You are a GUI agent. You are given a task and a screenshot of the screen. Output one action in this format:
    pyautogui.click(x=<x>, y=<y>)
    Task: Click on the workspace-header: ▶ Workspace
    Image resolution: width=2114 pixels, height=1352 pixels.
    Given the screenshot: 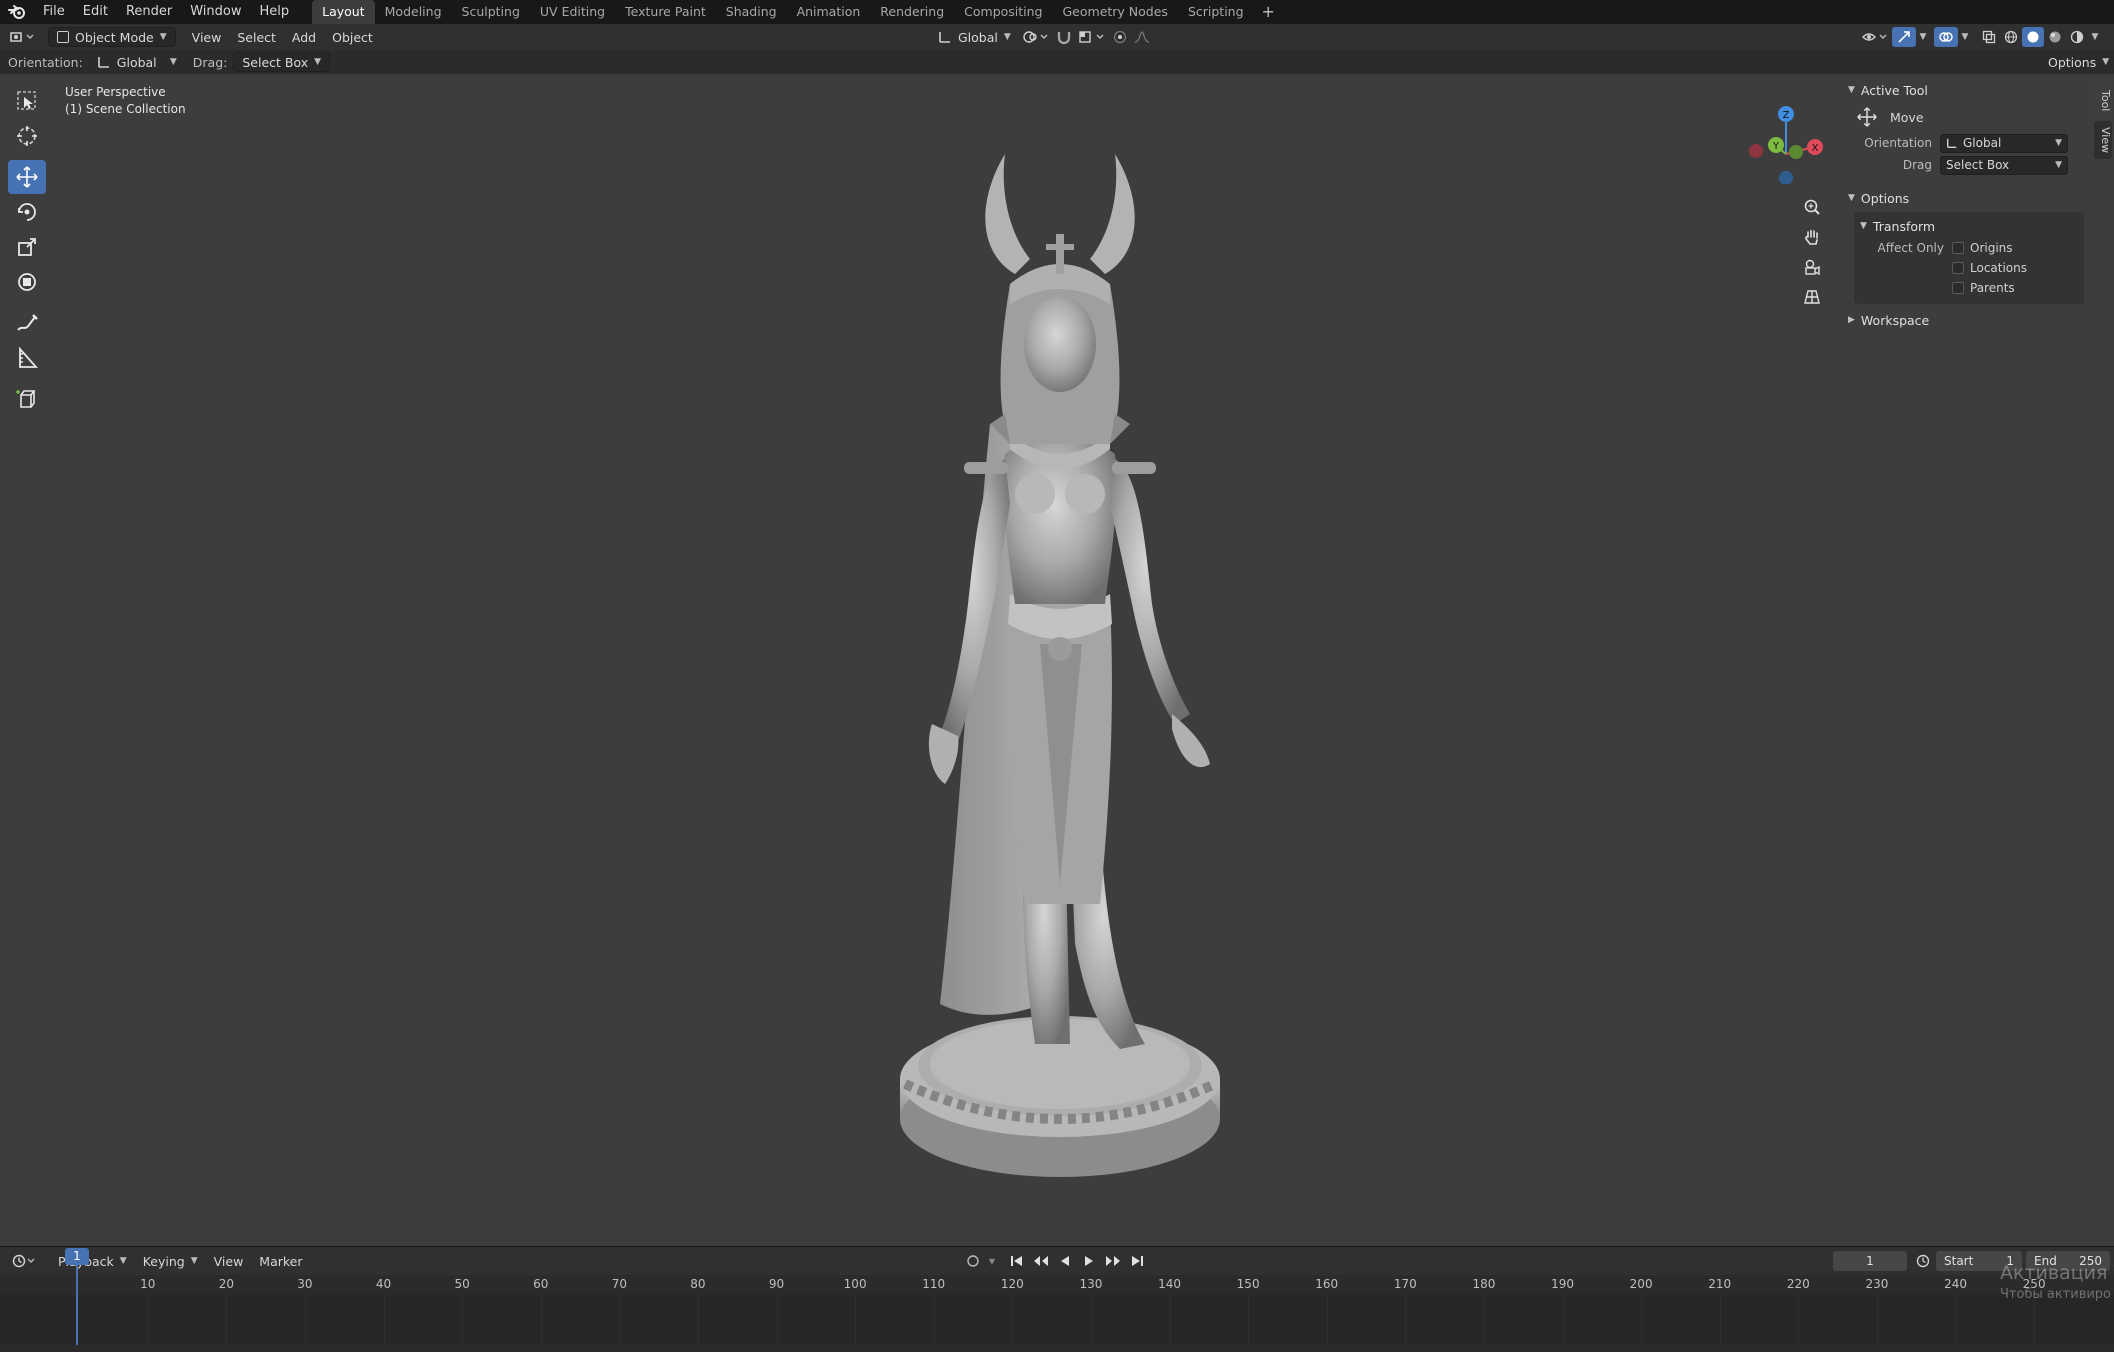 What is the action you would take?
    pyautogui.click(x=1965, y=320)
    